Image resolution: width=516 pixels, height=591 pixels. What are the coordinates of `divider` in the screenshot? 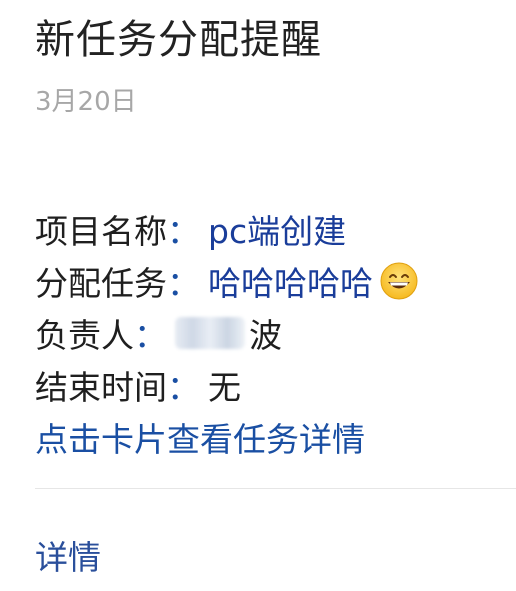 It's located at (275, 488).